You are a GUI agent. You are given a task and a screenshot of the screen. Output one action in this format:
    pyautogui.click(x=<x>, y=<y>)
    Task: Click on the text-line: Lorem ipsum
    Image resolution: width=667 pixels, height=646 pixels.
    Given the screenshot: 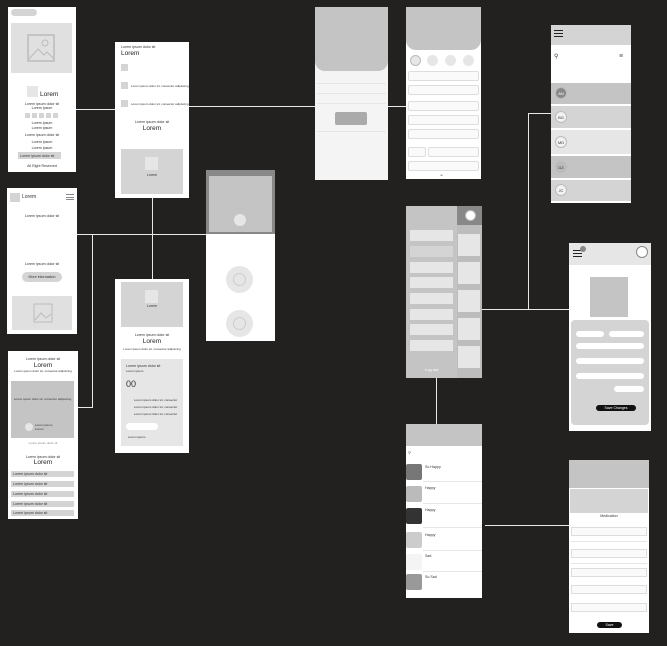 What is the action you would take?
    pyautogui.click(x=42, y=142)
    